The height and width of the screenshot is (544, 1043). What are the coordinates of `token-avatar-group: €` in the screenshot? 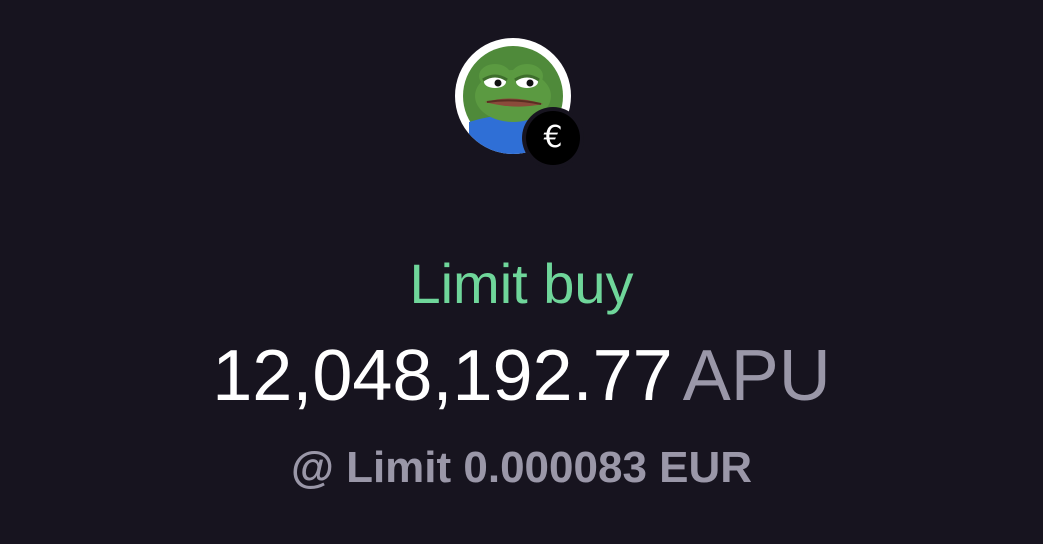 It's located at (519, 103).